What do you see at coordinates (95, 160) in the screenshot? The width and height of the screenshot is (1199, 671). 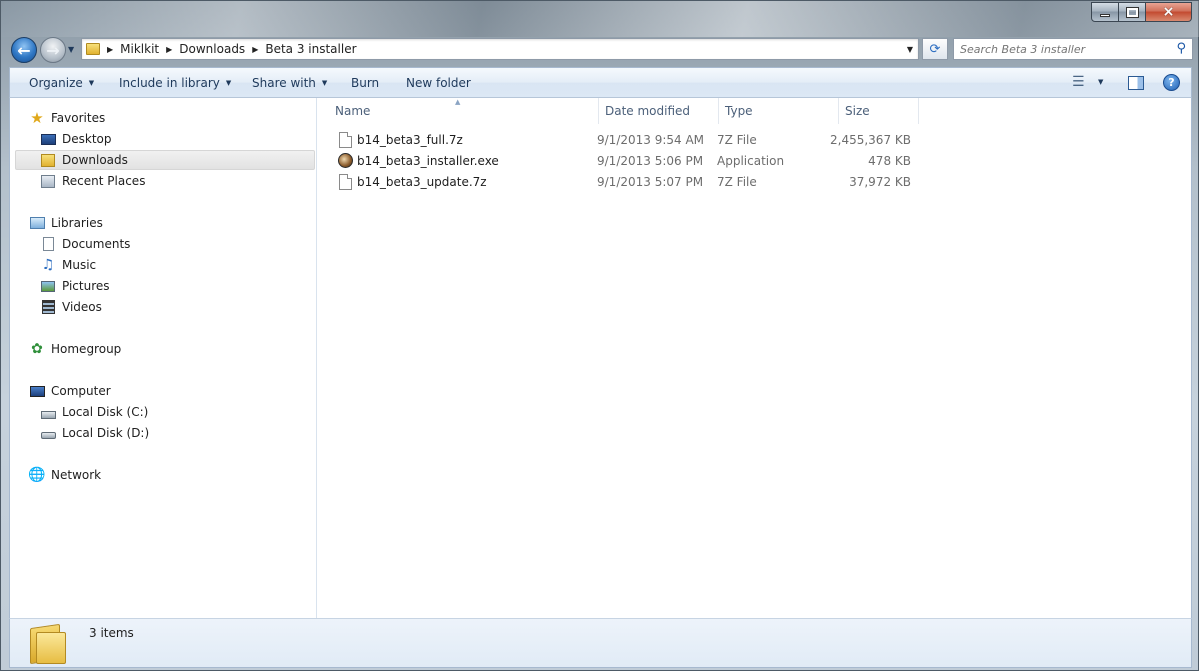 I see `sidebar-item-label: Downloads` at bounding box center [95, 160].